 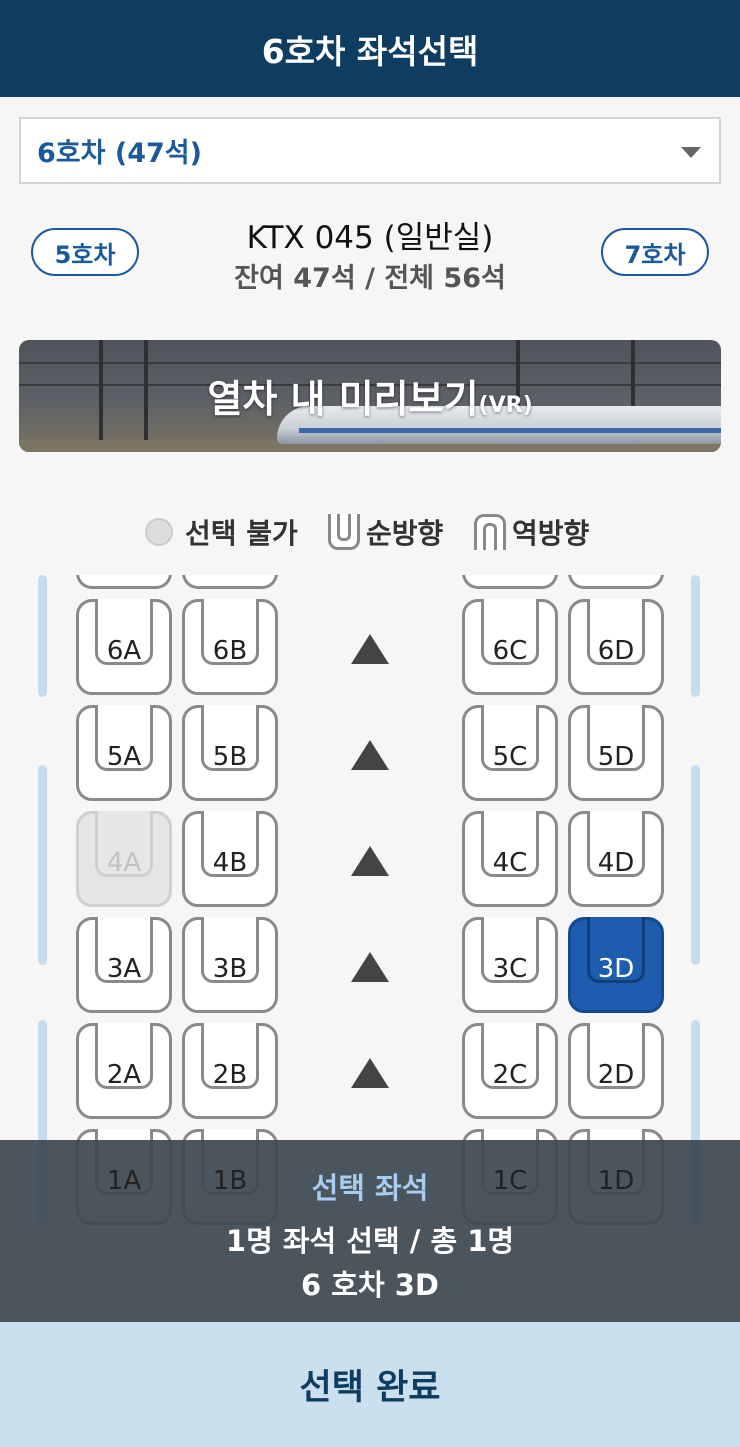 What do you see at coordinates (510, 430) in the screenshot?
I see `train-stripe` at bounding box center [510, 430].